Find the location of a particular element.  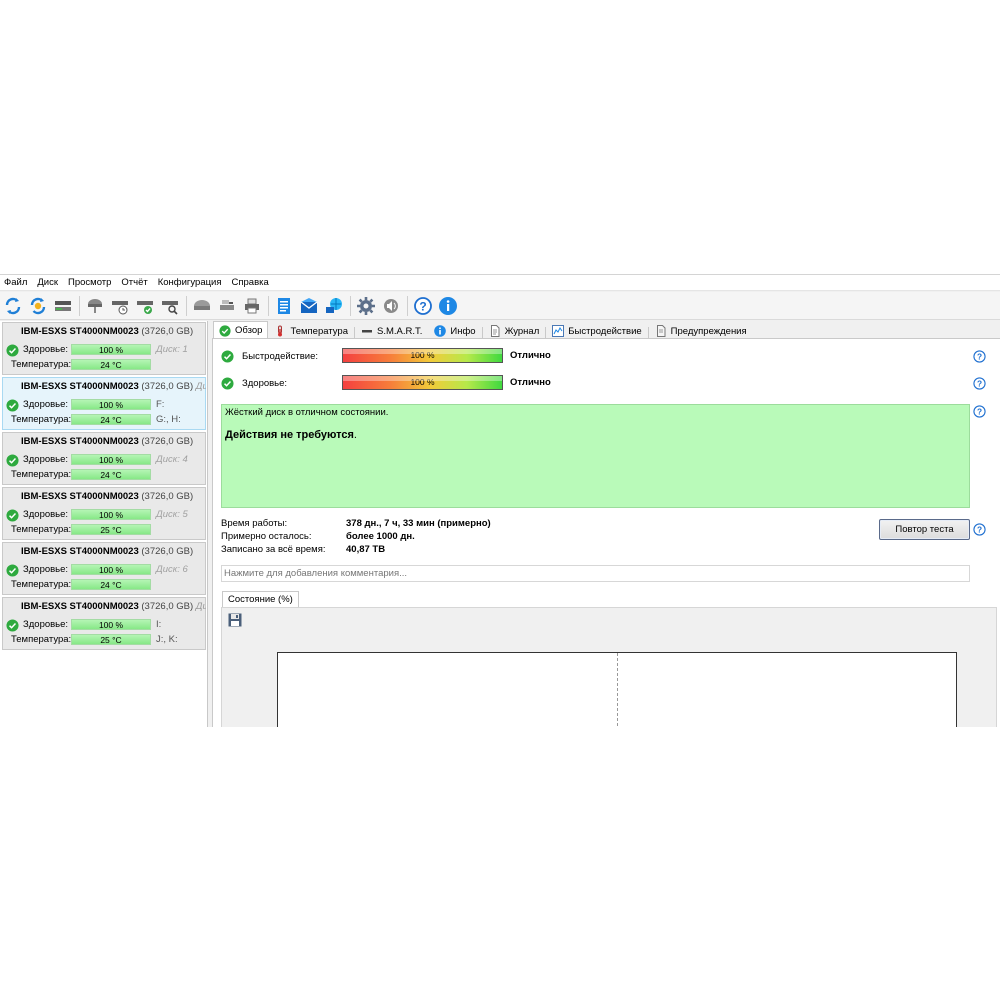

tab-warnings: Предупреждения is located at coordinates (701, 330).